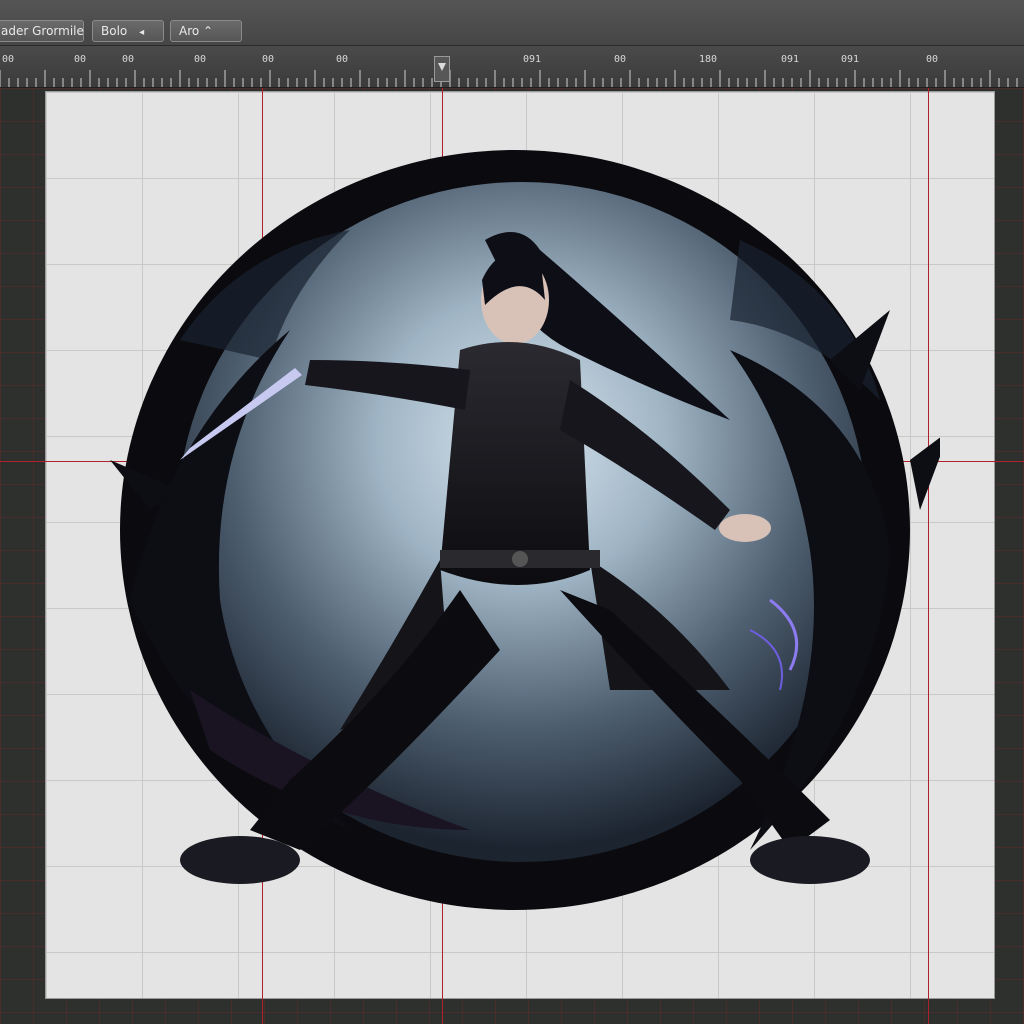 Image resolution: width=1024 pixels, height=1024 pixels. I want to click on playhead-marker-icon, so click(442, 69).